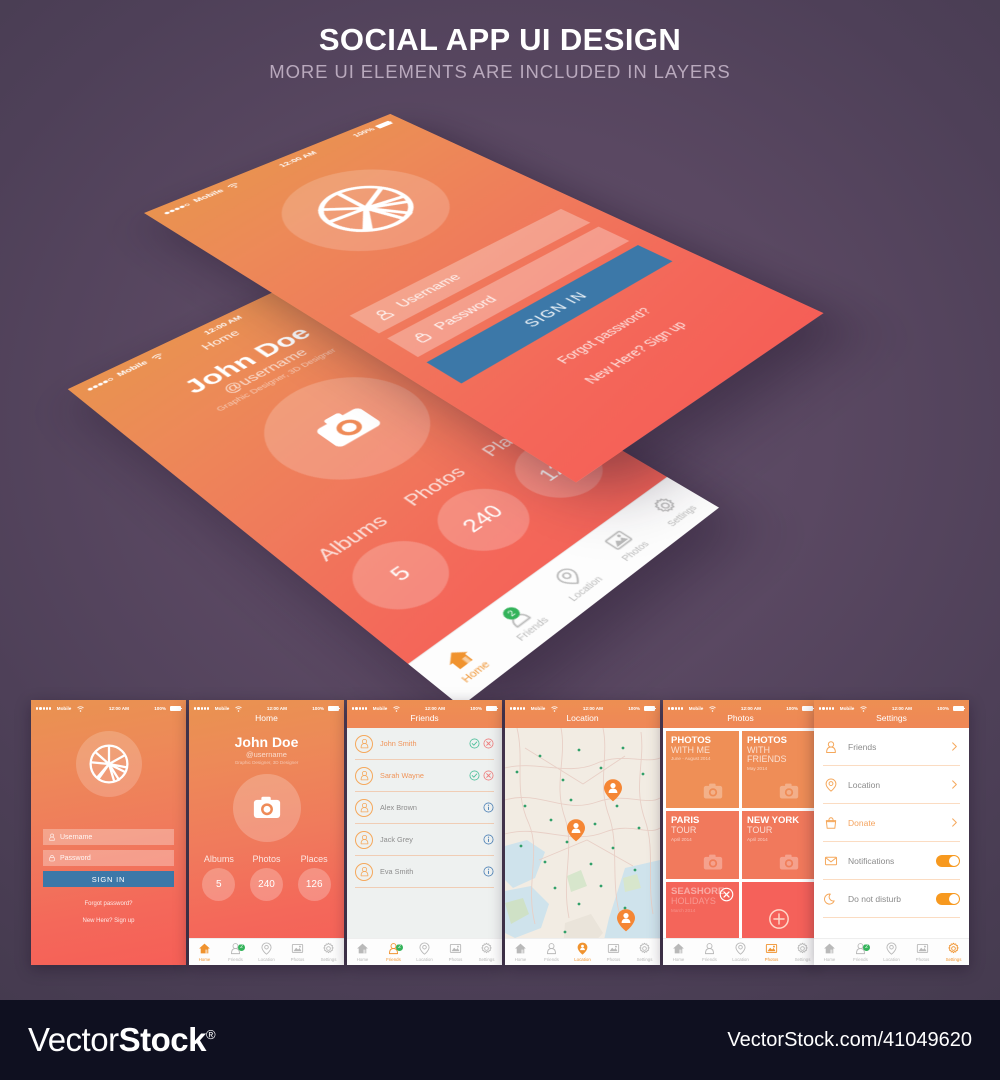 This screenshot has height=1080, width=1000. What do you see at coordinates (396, 839) in the screenshot?
I see `friend-name: Jack Grey` at bounding box center [396, 839].